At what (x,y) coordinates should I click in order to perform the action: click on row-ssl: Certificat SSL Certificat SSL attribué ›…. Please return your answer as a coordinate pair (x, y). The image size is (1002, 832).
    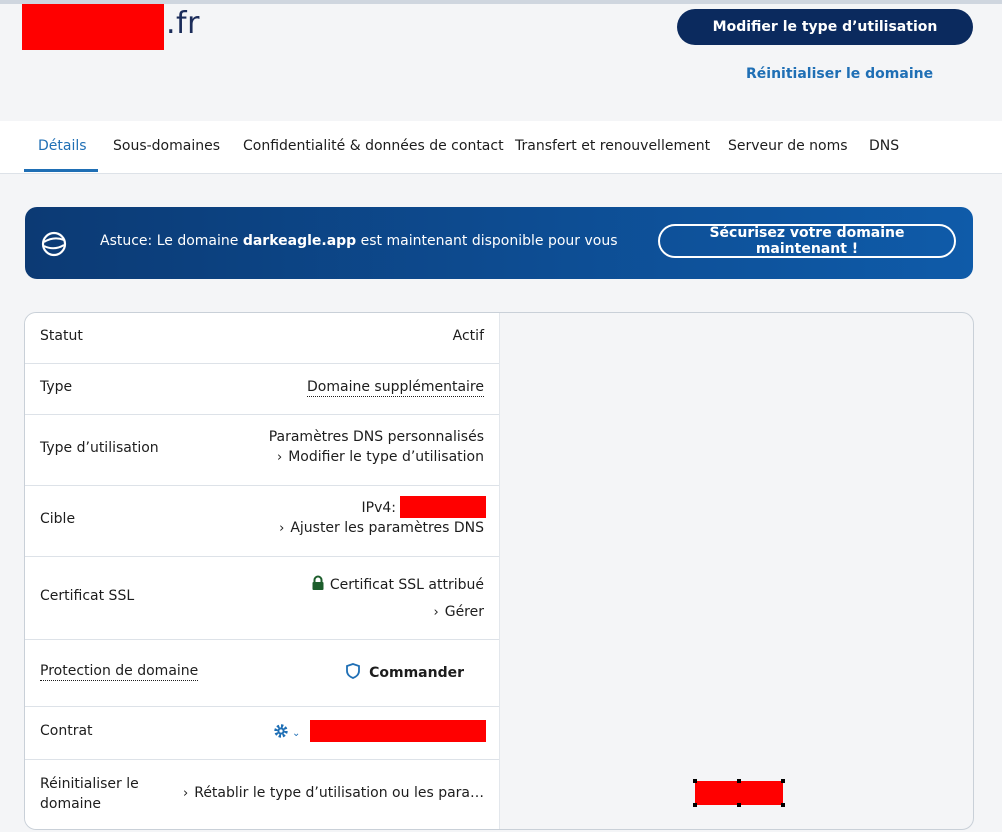
    Looking at the image, I should click on (262, 598).